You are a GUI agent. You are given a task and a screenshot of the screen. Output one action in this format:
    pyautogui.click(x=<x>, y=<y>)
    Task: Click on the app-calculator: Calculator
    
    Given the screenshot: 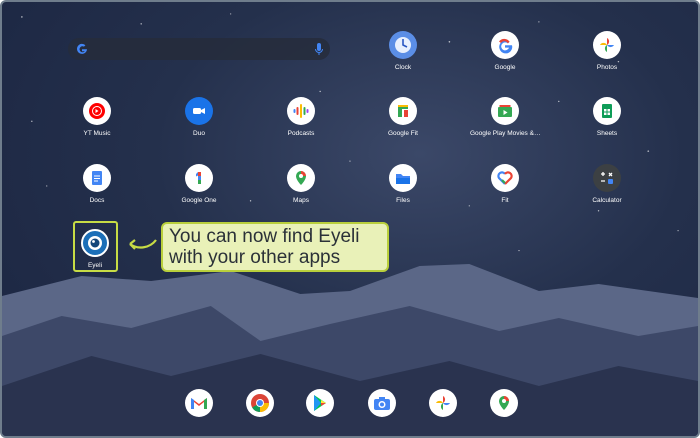 What is the action you would take?
    pyautogui.click(x=607, y=184)
    